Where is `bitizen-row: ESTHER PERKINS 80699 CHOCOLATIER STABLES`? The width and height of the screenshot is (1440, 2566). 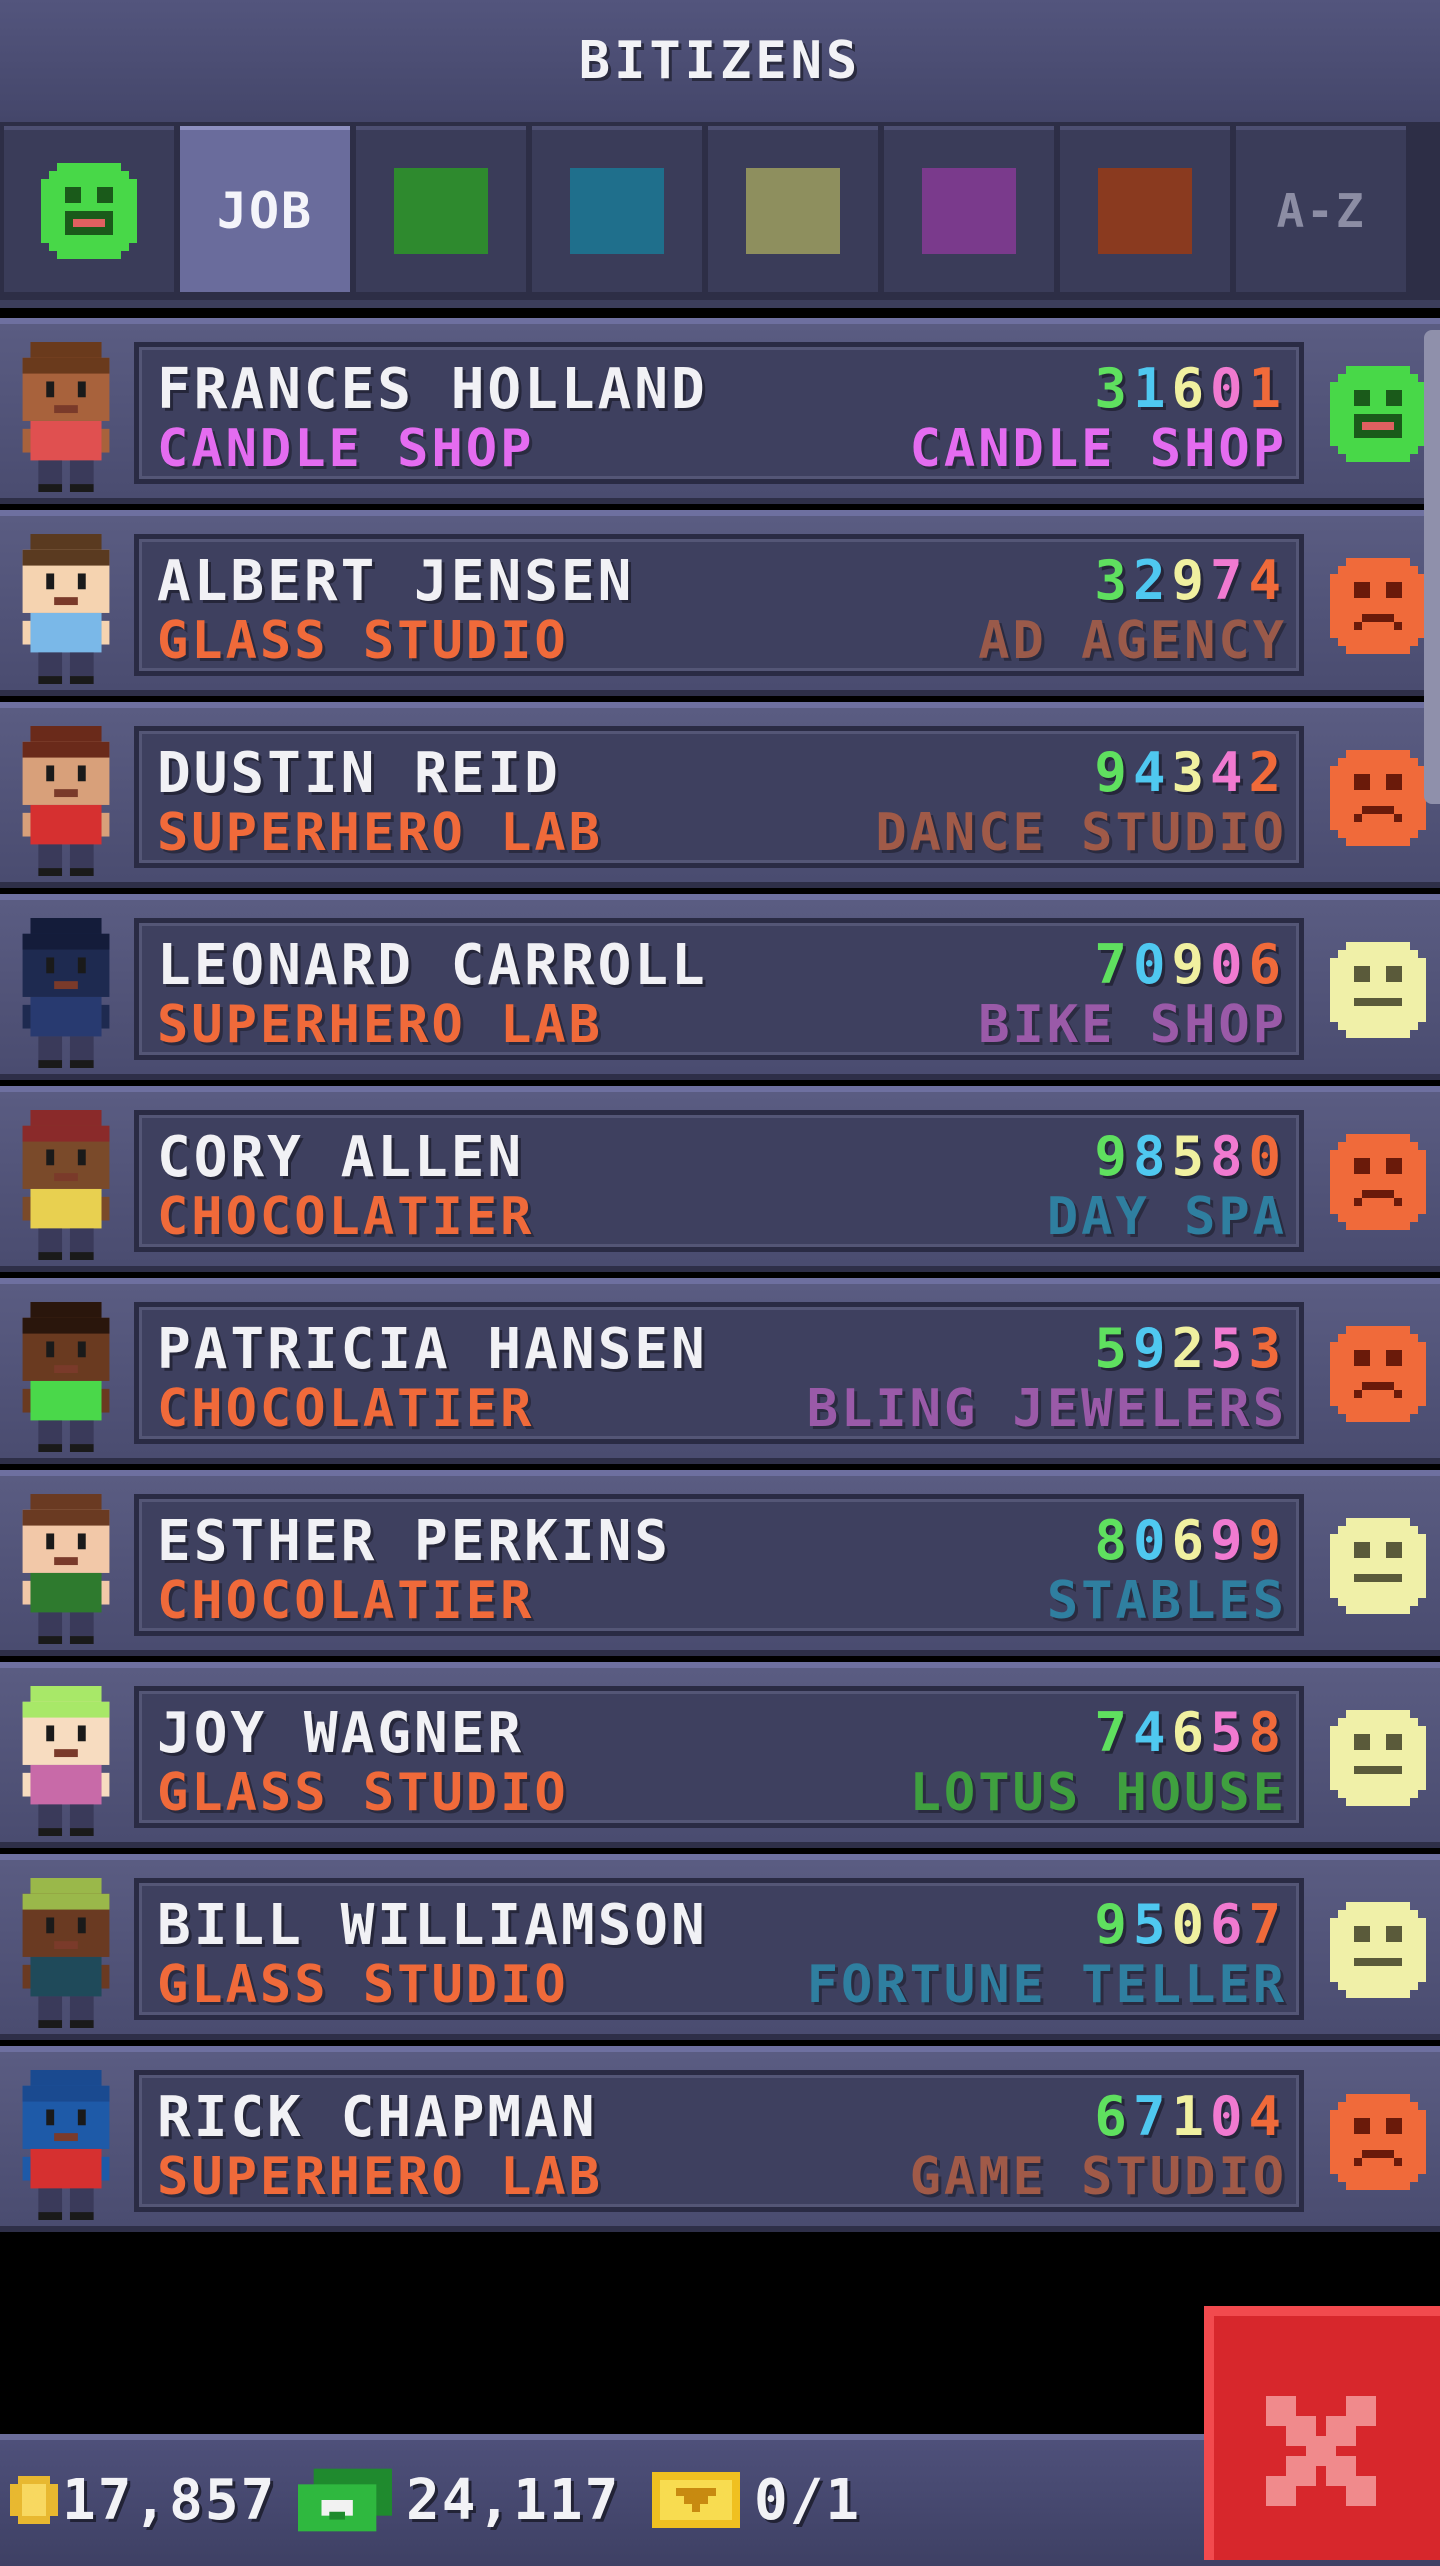 bitizen-row: ESTHER PERKINS 80699 CHOCOLATIER STABLES is located at coordinates (720, 1563).